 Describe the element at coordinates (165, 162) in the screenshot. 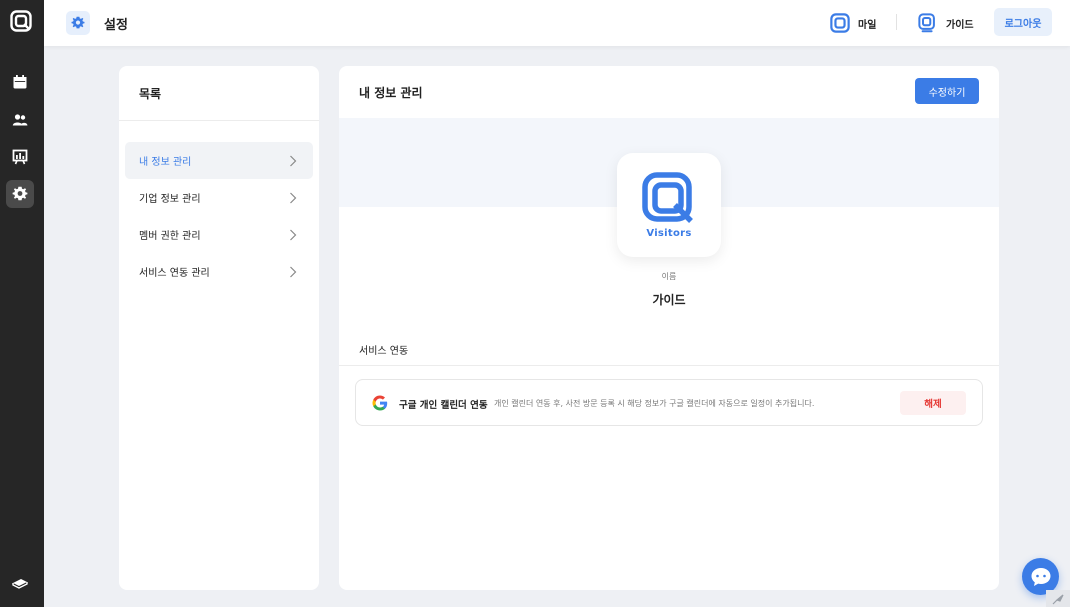

I see `menu-item-label: 내 정보 관리` at that location.